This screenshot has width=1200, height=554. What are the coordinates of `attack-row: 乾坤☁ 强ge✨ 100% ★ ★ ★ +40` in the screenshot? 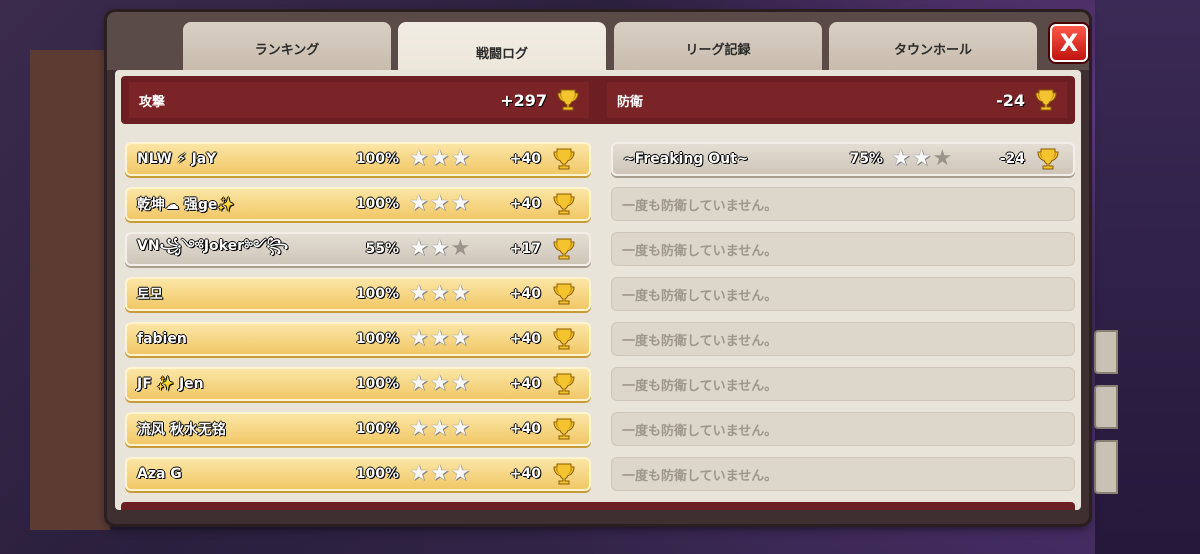 It's located at (358, 204).